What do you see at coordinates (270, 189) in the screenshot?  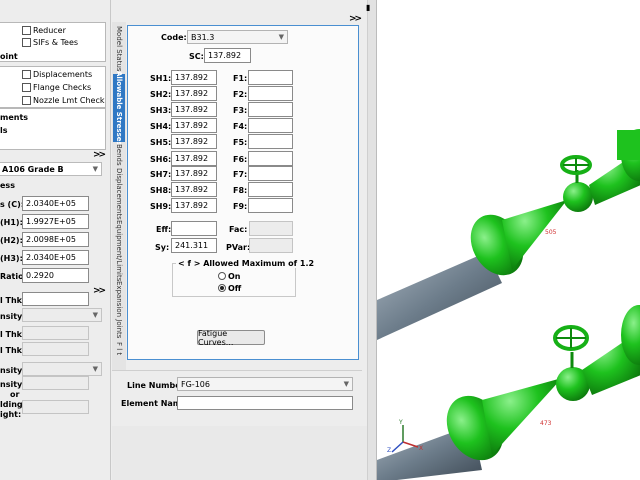 I see `f8-field` at bounding box center [270, 189].